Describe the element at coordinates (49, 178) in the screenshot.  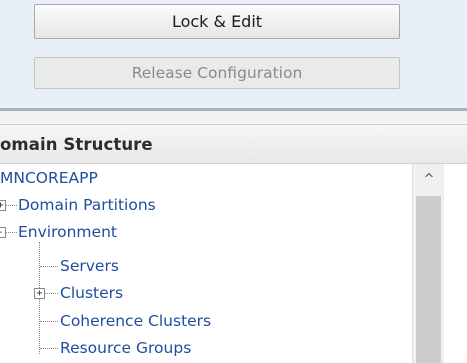
I see `tree-root-domain: MNCOREAPP` at that location.